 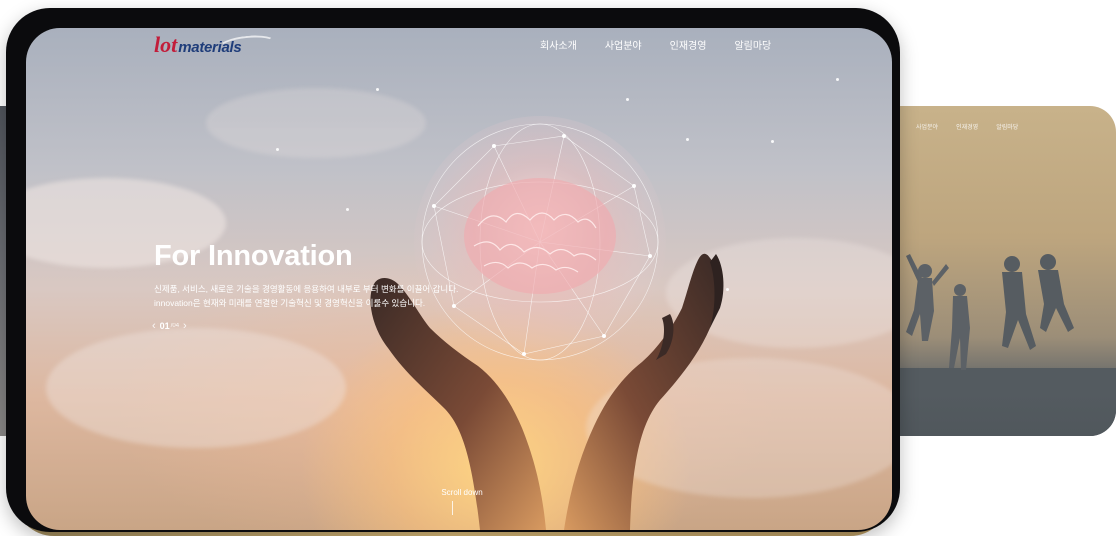 I want to click on slide-pager: ‹ 01 /04 ›, so click(x=169, y=326).